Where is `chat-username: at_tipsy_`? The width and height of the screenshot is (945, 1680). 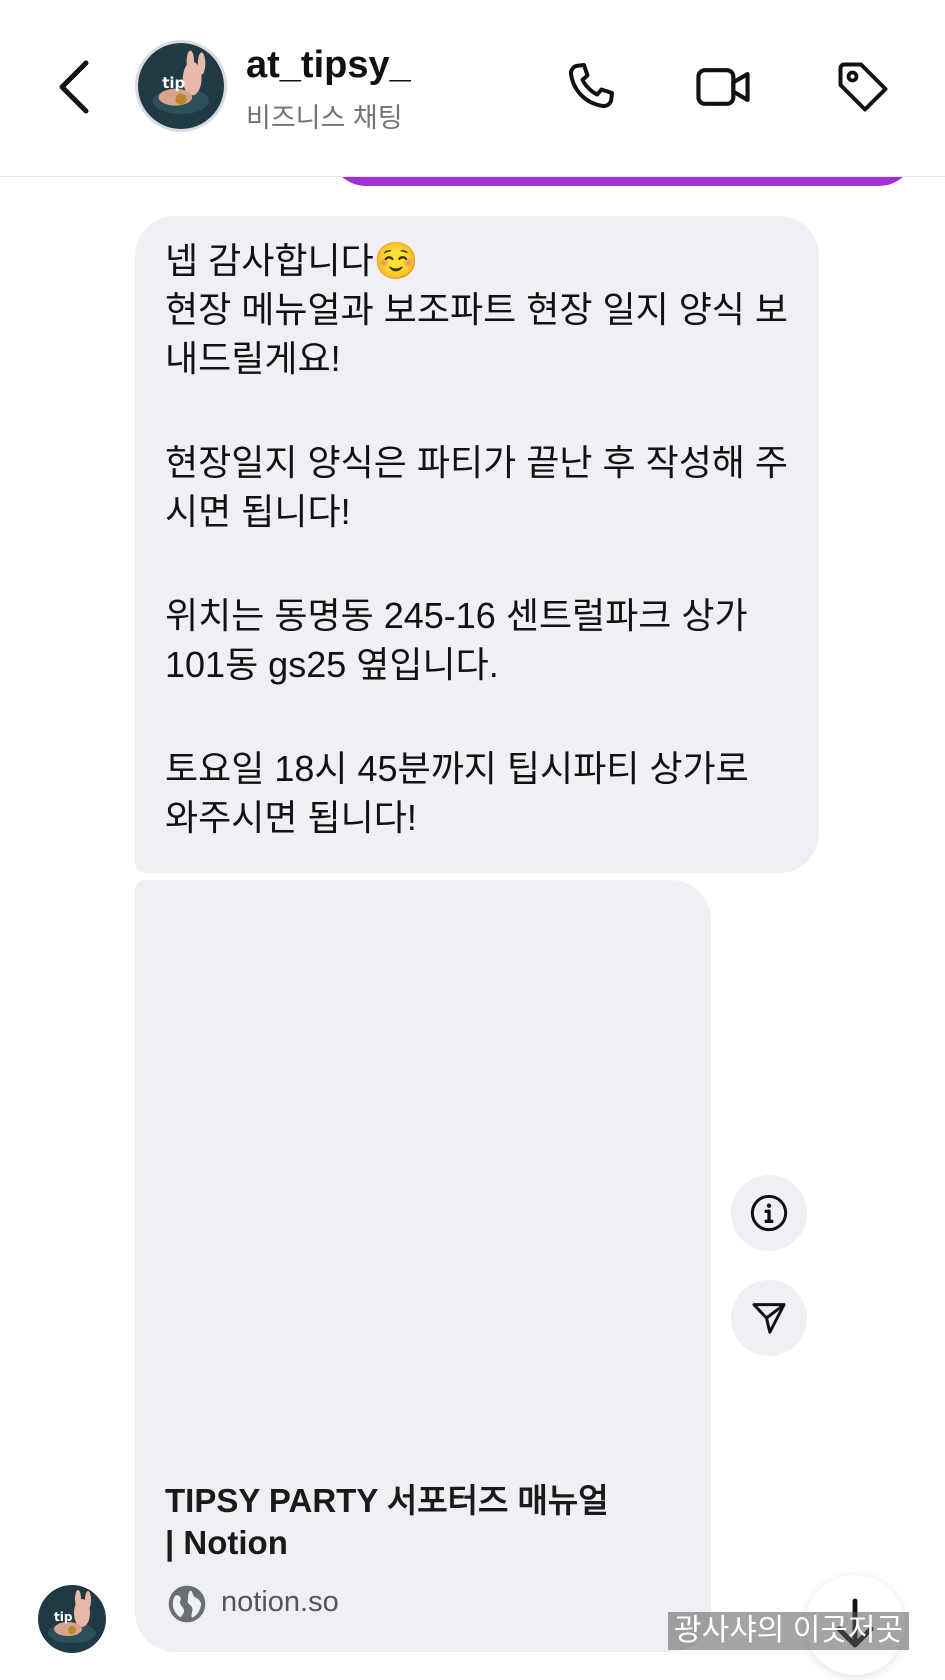
chat-username: at_tipsy_ is located at coordinates (328, 65).